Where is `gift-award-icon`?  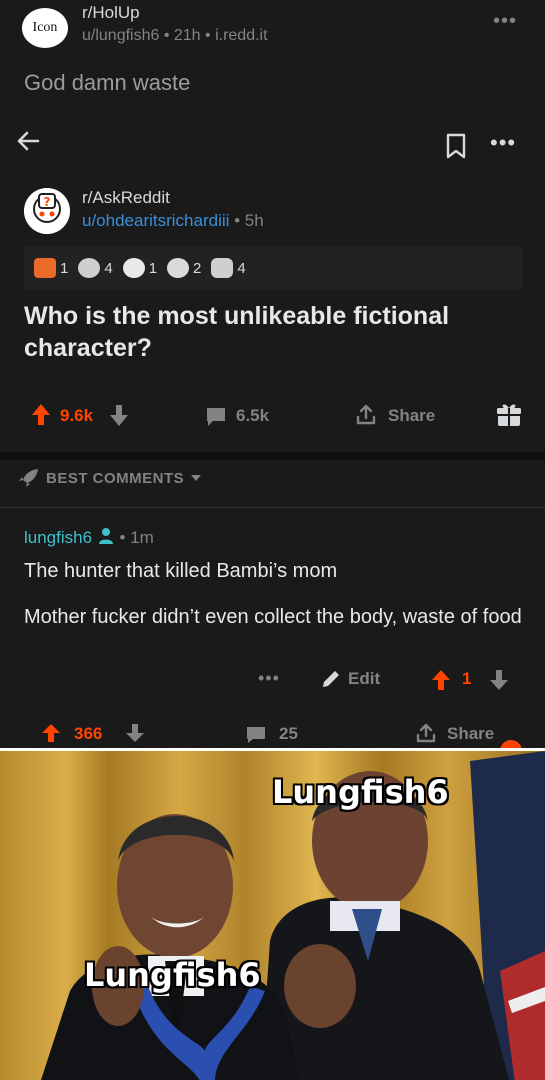
gift-award-icon is located at coordinates (509, 415).